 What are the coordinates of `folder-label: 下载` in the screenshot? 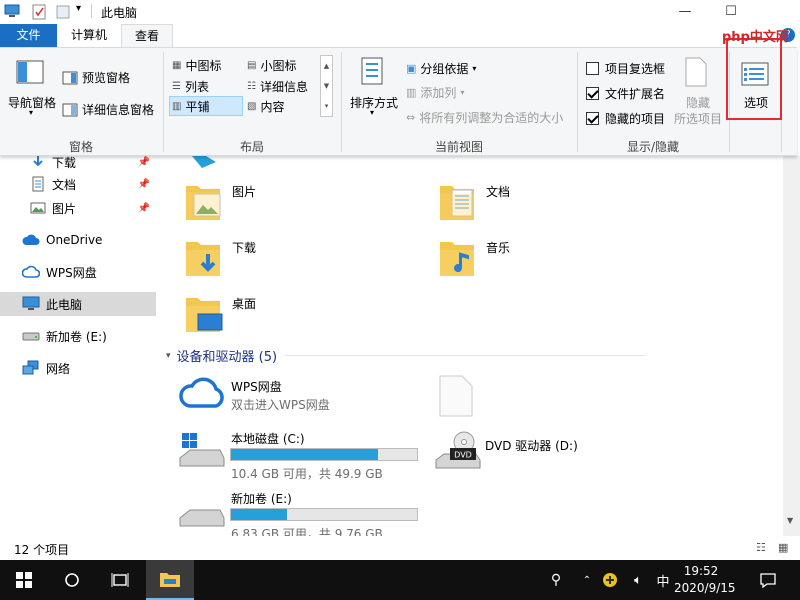 It's located at (244, 248).